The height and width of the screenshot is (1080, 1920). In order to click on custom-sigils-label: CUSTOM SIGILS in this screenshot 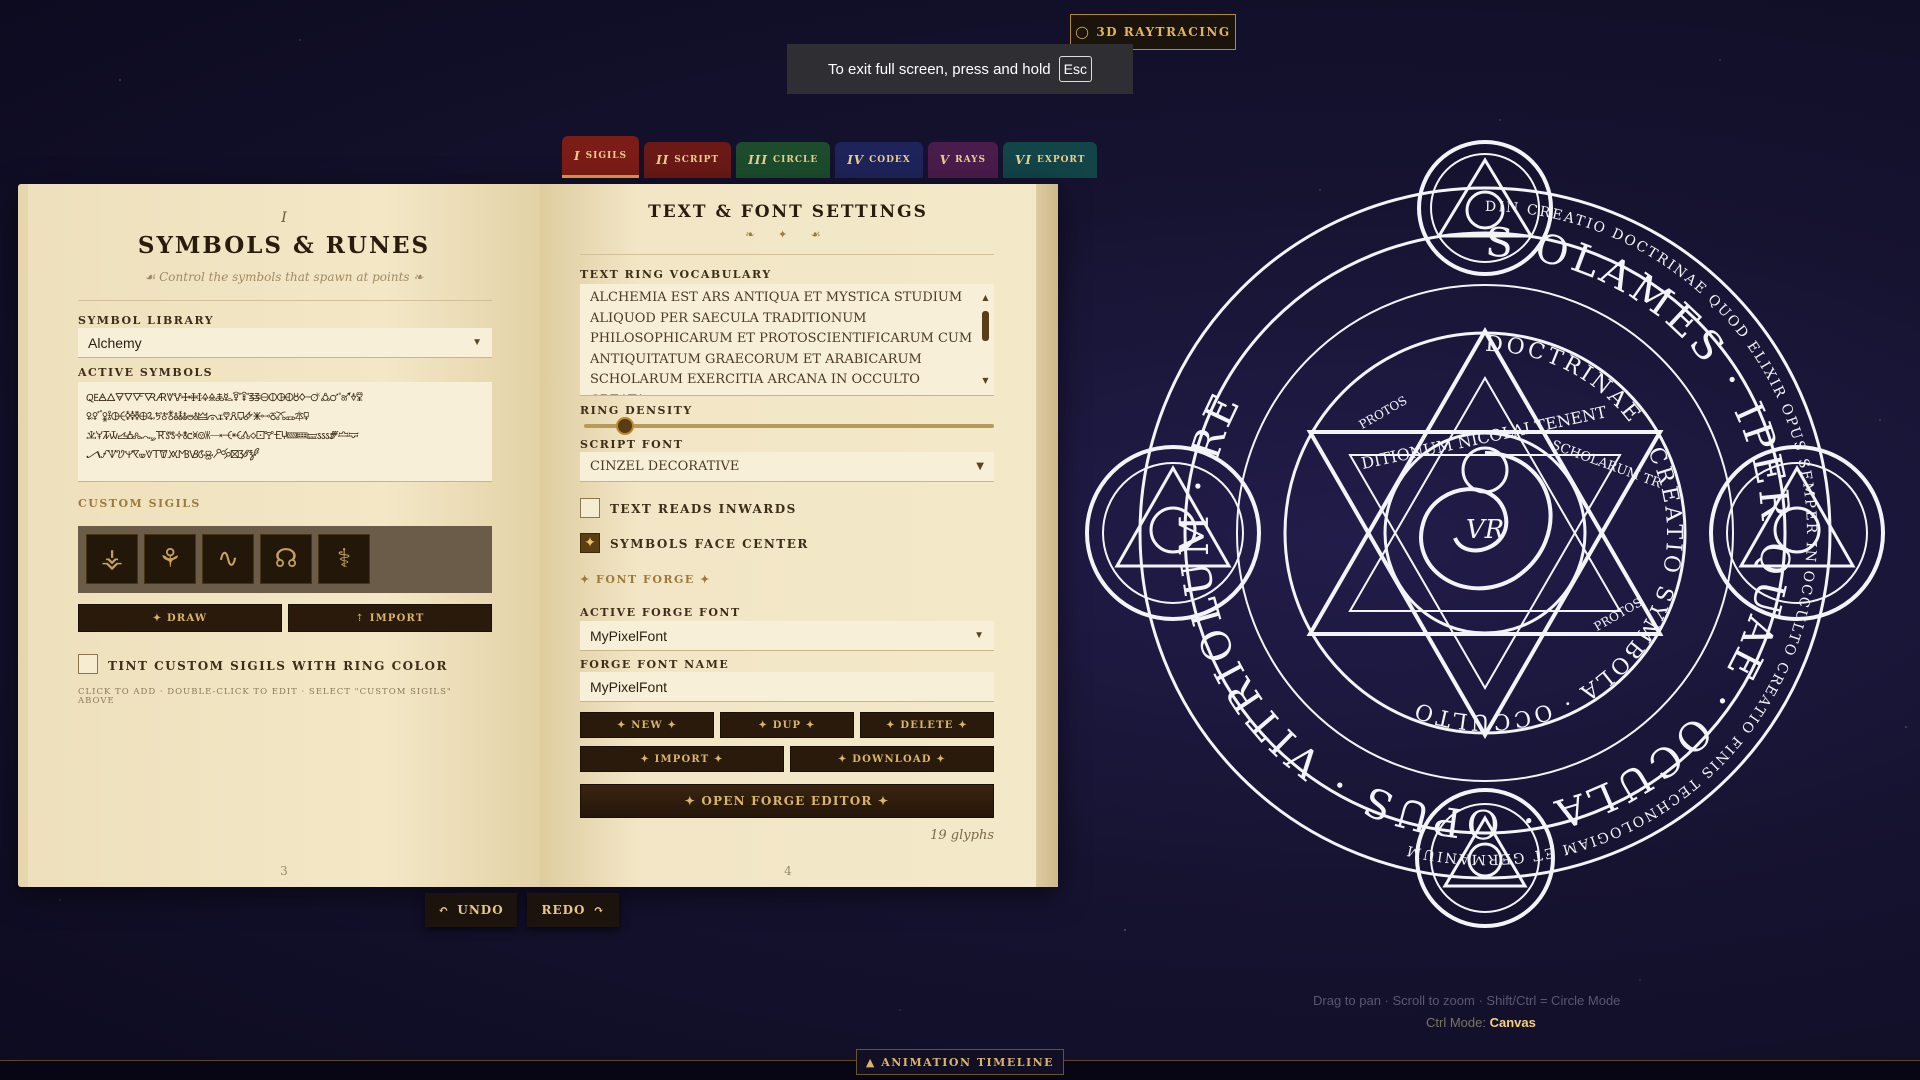, I will do `click(139, 503)`.